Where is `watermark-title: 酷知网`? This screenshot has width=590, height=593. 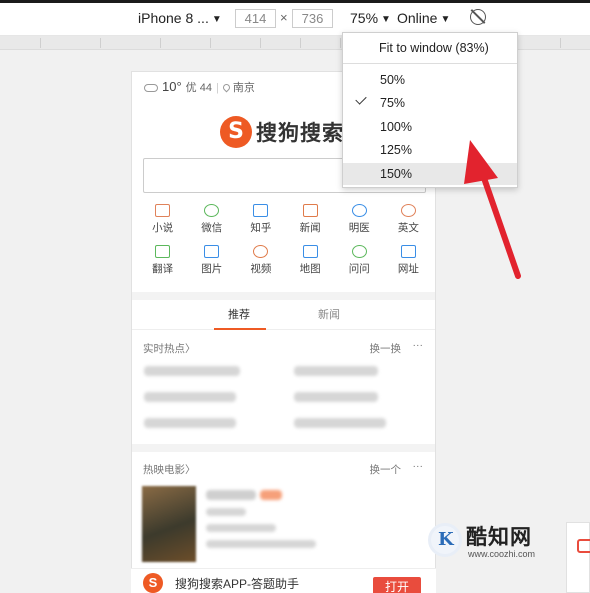
watermark-title: 酷知网 is located at coordinates (499, 537).